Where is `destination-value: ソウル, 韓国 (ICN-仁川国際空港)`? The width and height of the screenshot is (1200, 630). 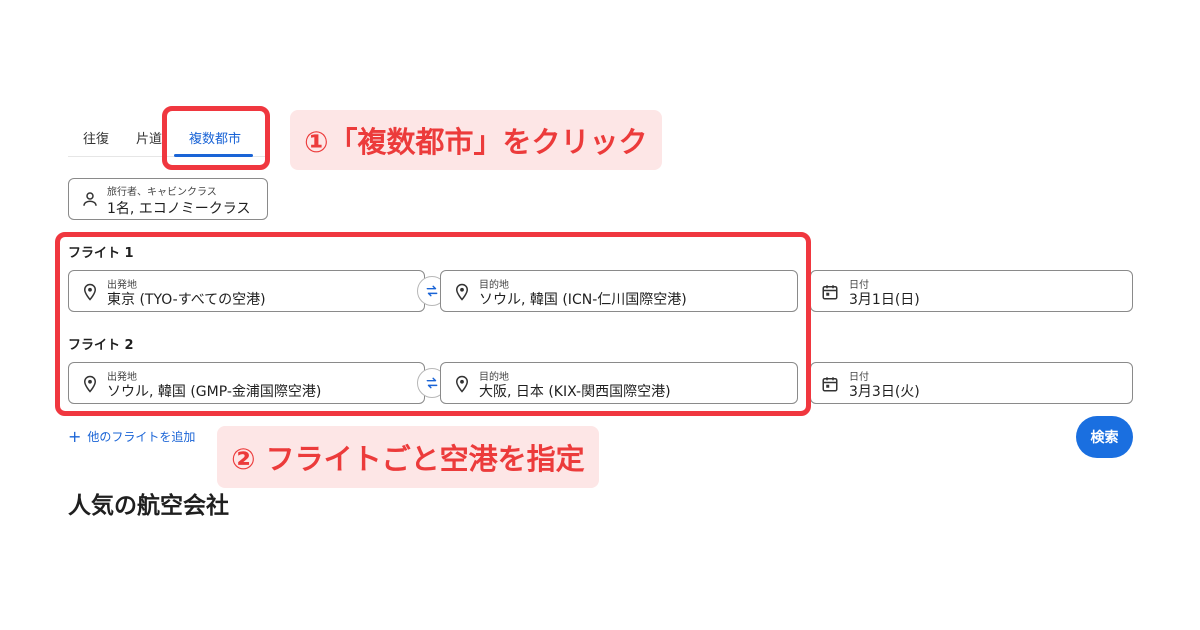 destination-value: ソウル, 韓国 (ICN-仁川国際空港) is located at coordinates (583, 300).